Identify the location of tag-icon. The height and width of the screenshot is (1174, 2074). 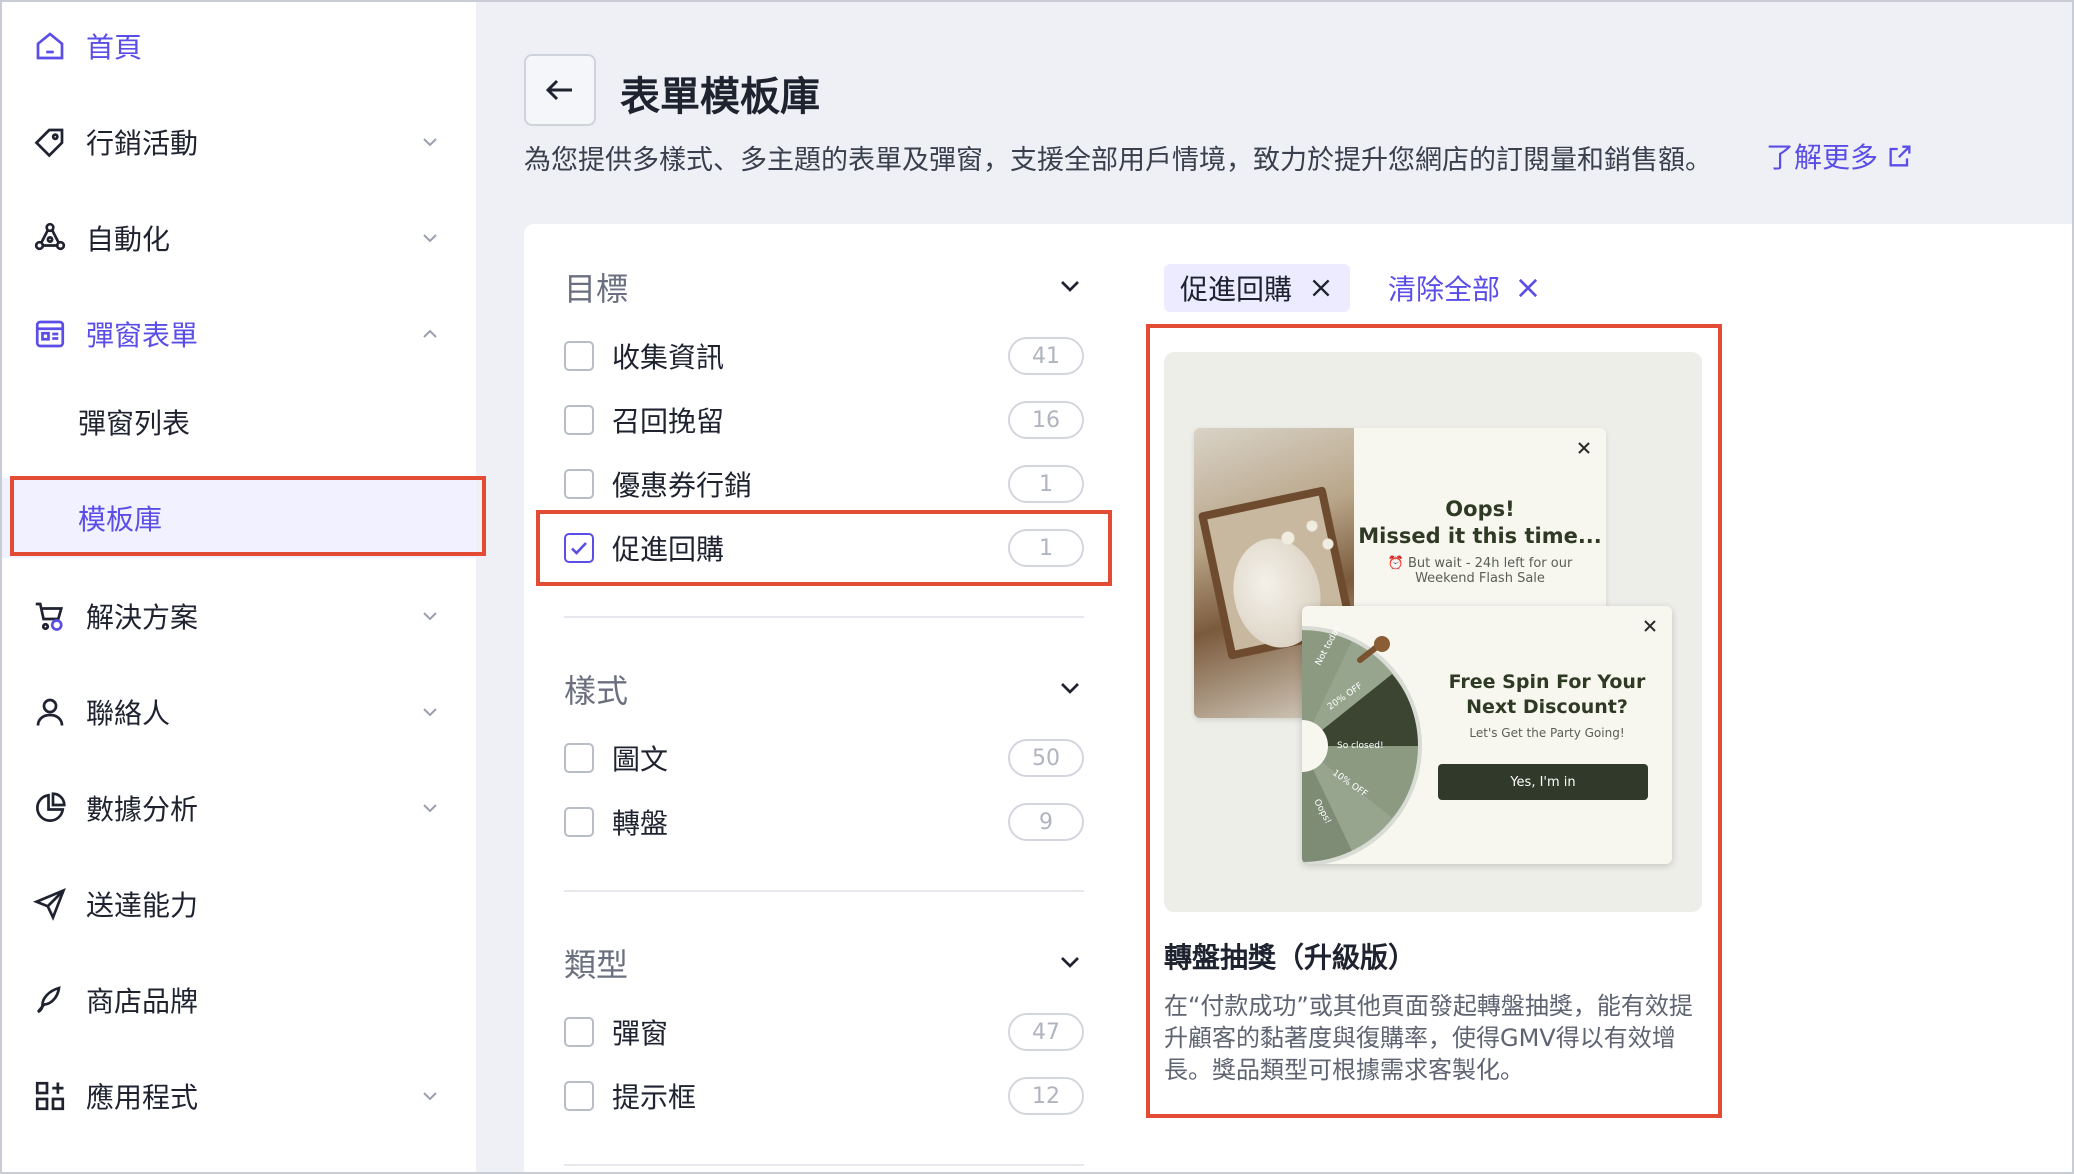
(50, 142).